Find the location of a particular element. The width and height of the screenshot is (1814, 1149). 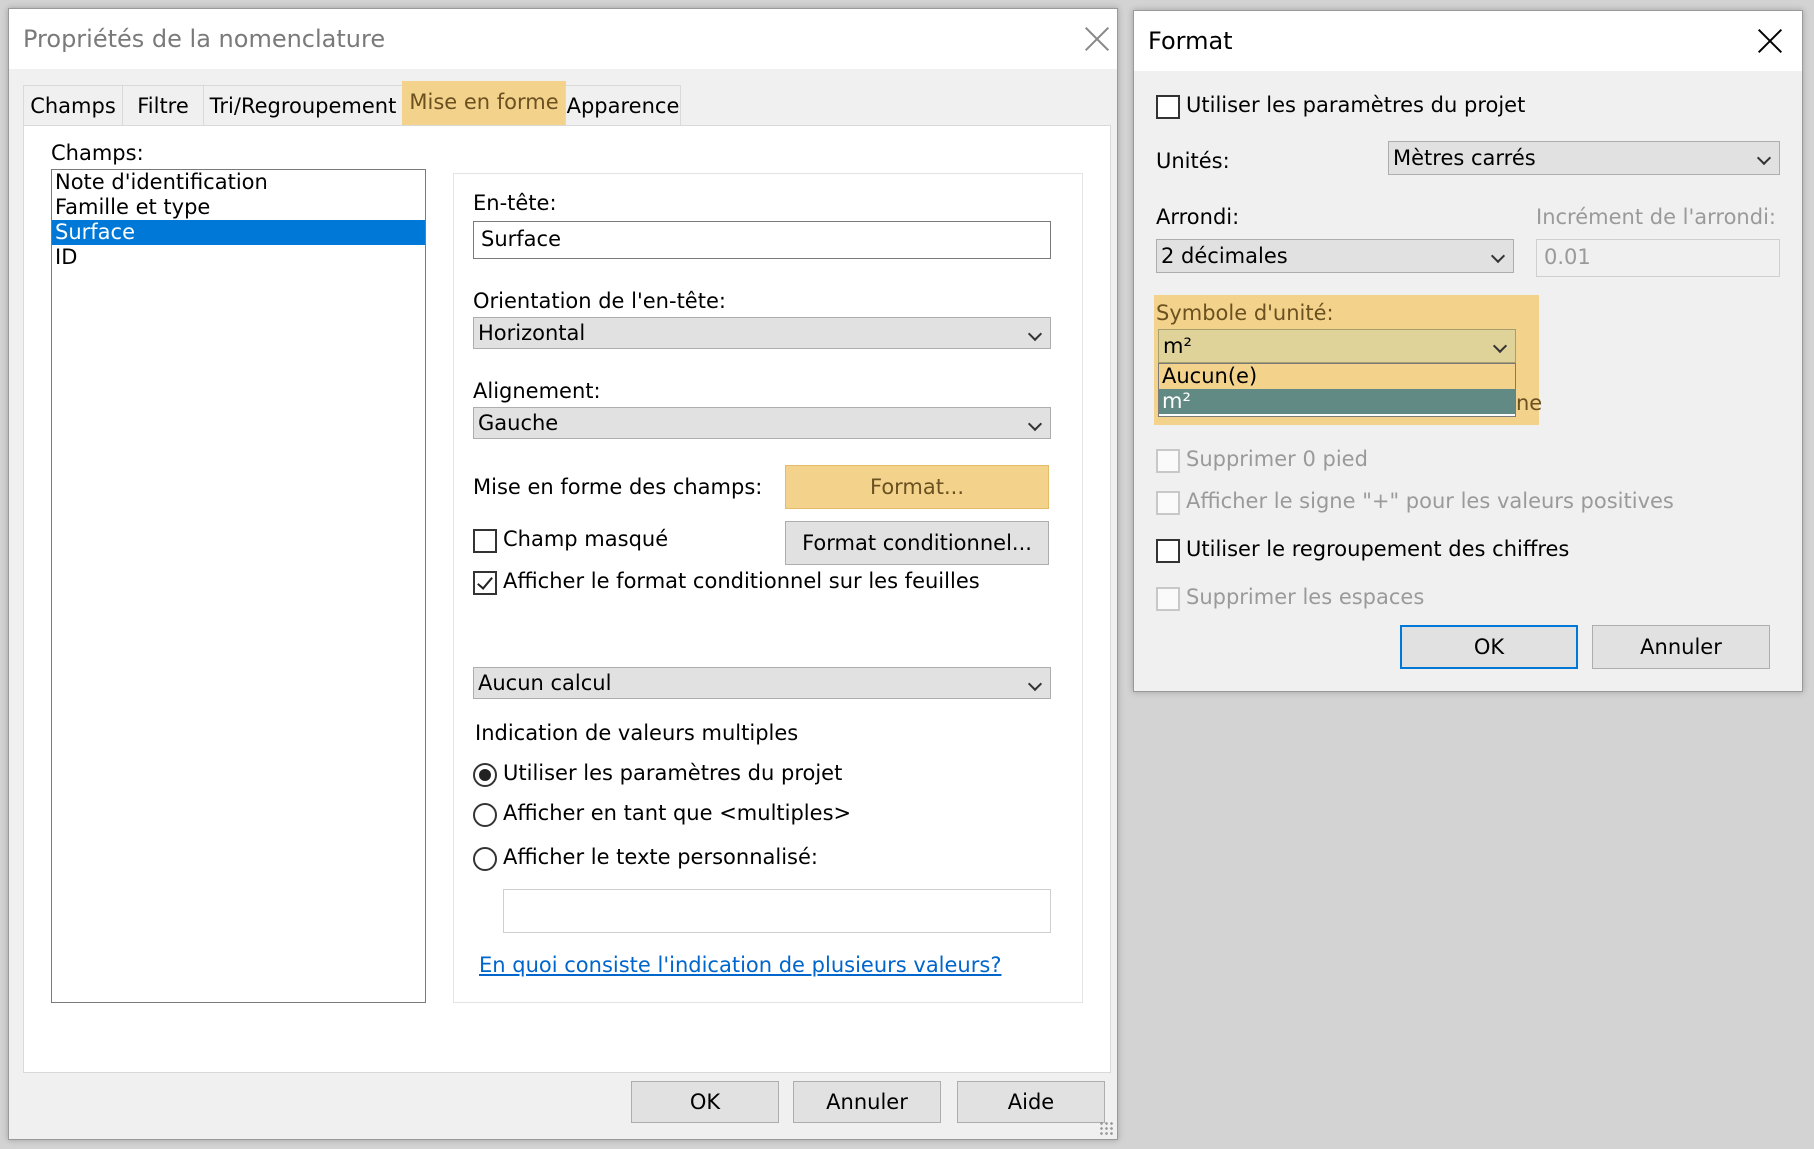

units-value: Mètres carrés is located at coordinates (1464, 158).